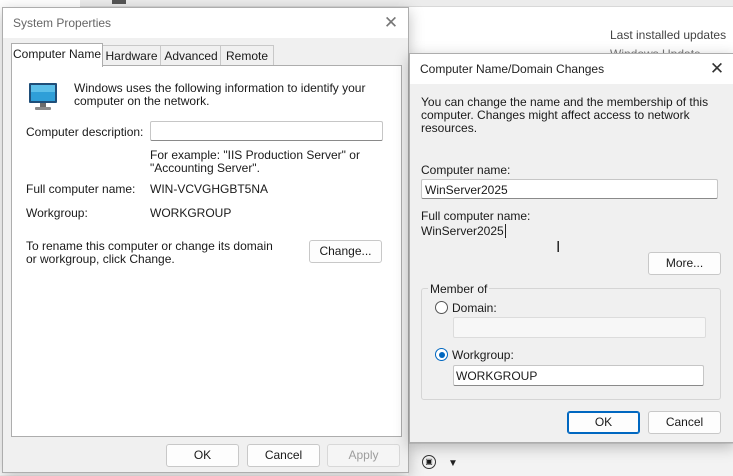 This screenshot has height=476, width=733. What do you see at coordinates (57, 55) in the screenshot?
I see `tab-computer-name: Computer Name` at bounding box center [57, 55].